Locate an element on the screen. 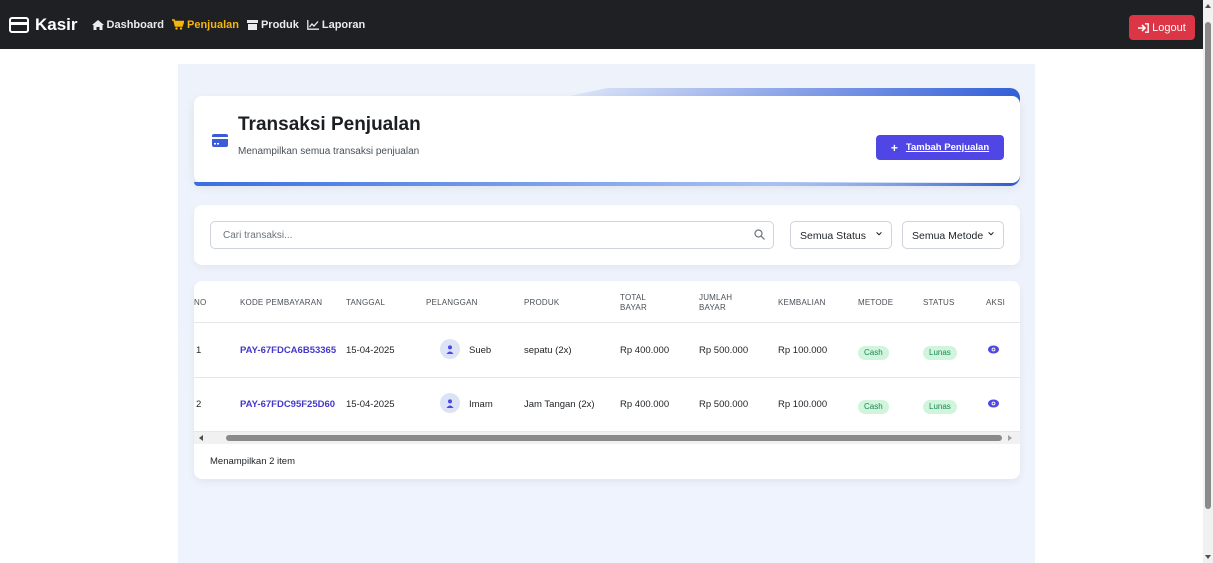  col-header-pelanggan: PELANGGAN is located at coordinates (452, 302).